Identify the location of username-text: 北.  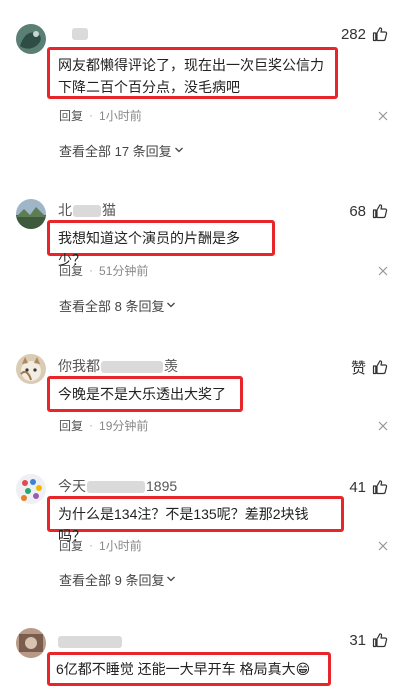
(65, 210).